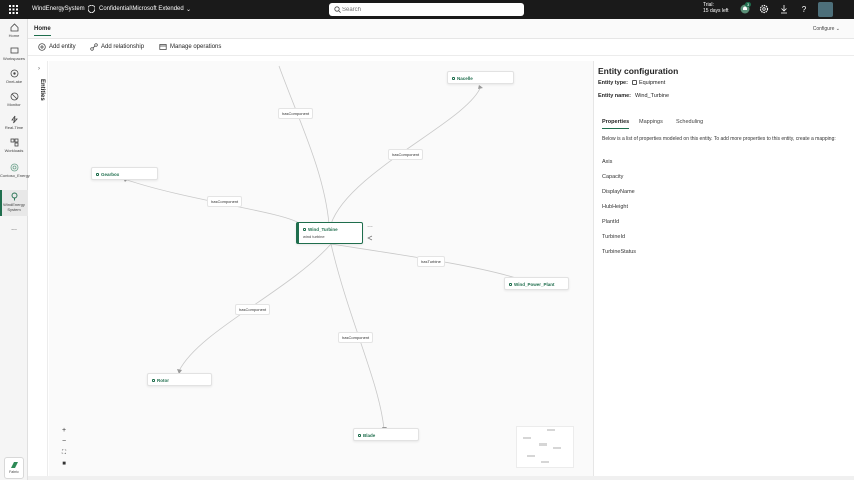  I want to click on entity-node-wind-power-plant: Wind_Power_Plant, so click(536, 283).